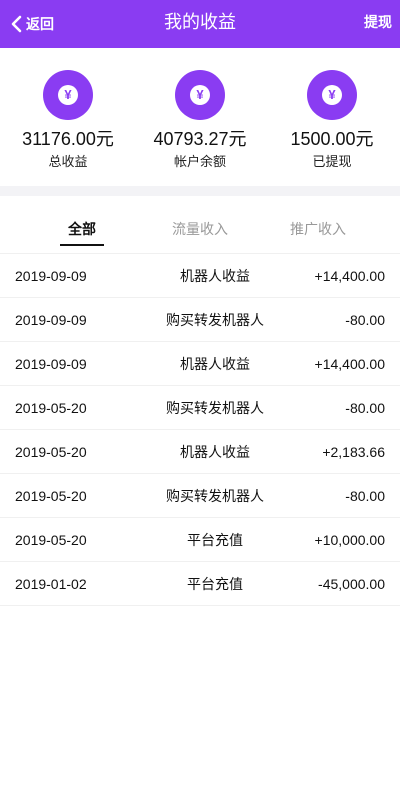 This screenshot has height=790, width=400. Describe the element at coordinates (351, 584) in the screenshot. I see `record-amount: -45,000.00` at that location.